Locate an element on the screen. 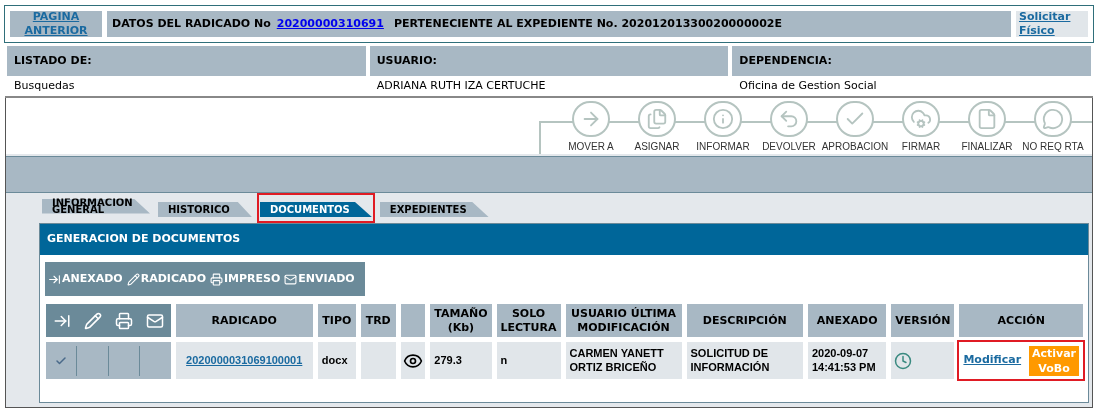 The height and width of the screenshot is (409, 1098). tab: HISTORICO is located at coordinates (205, 209).